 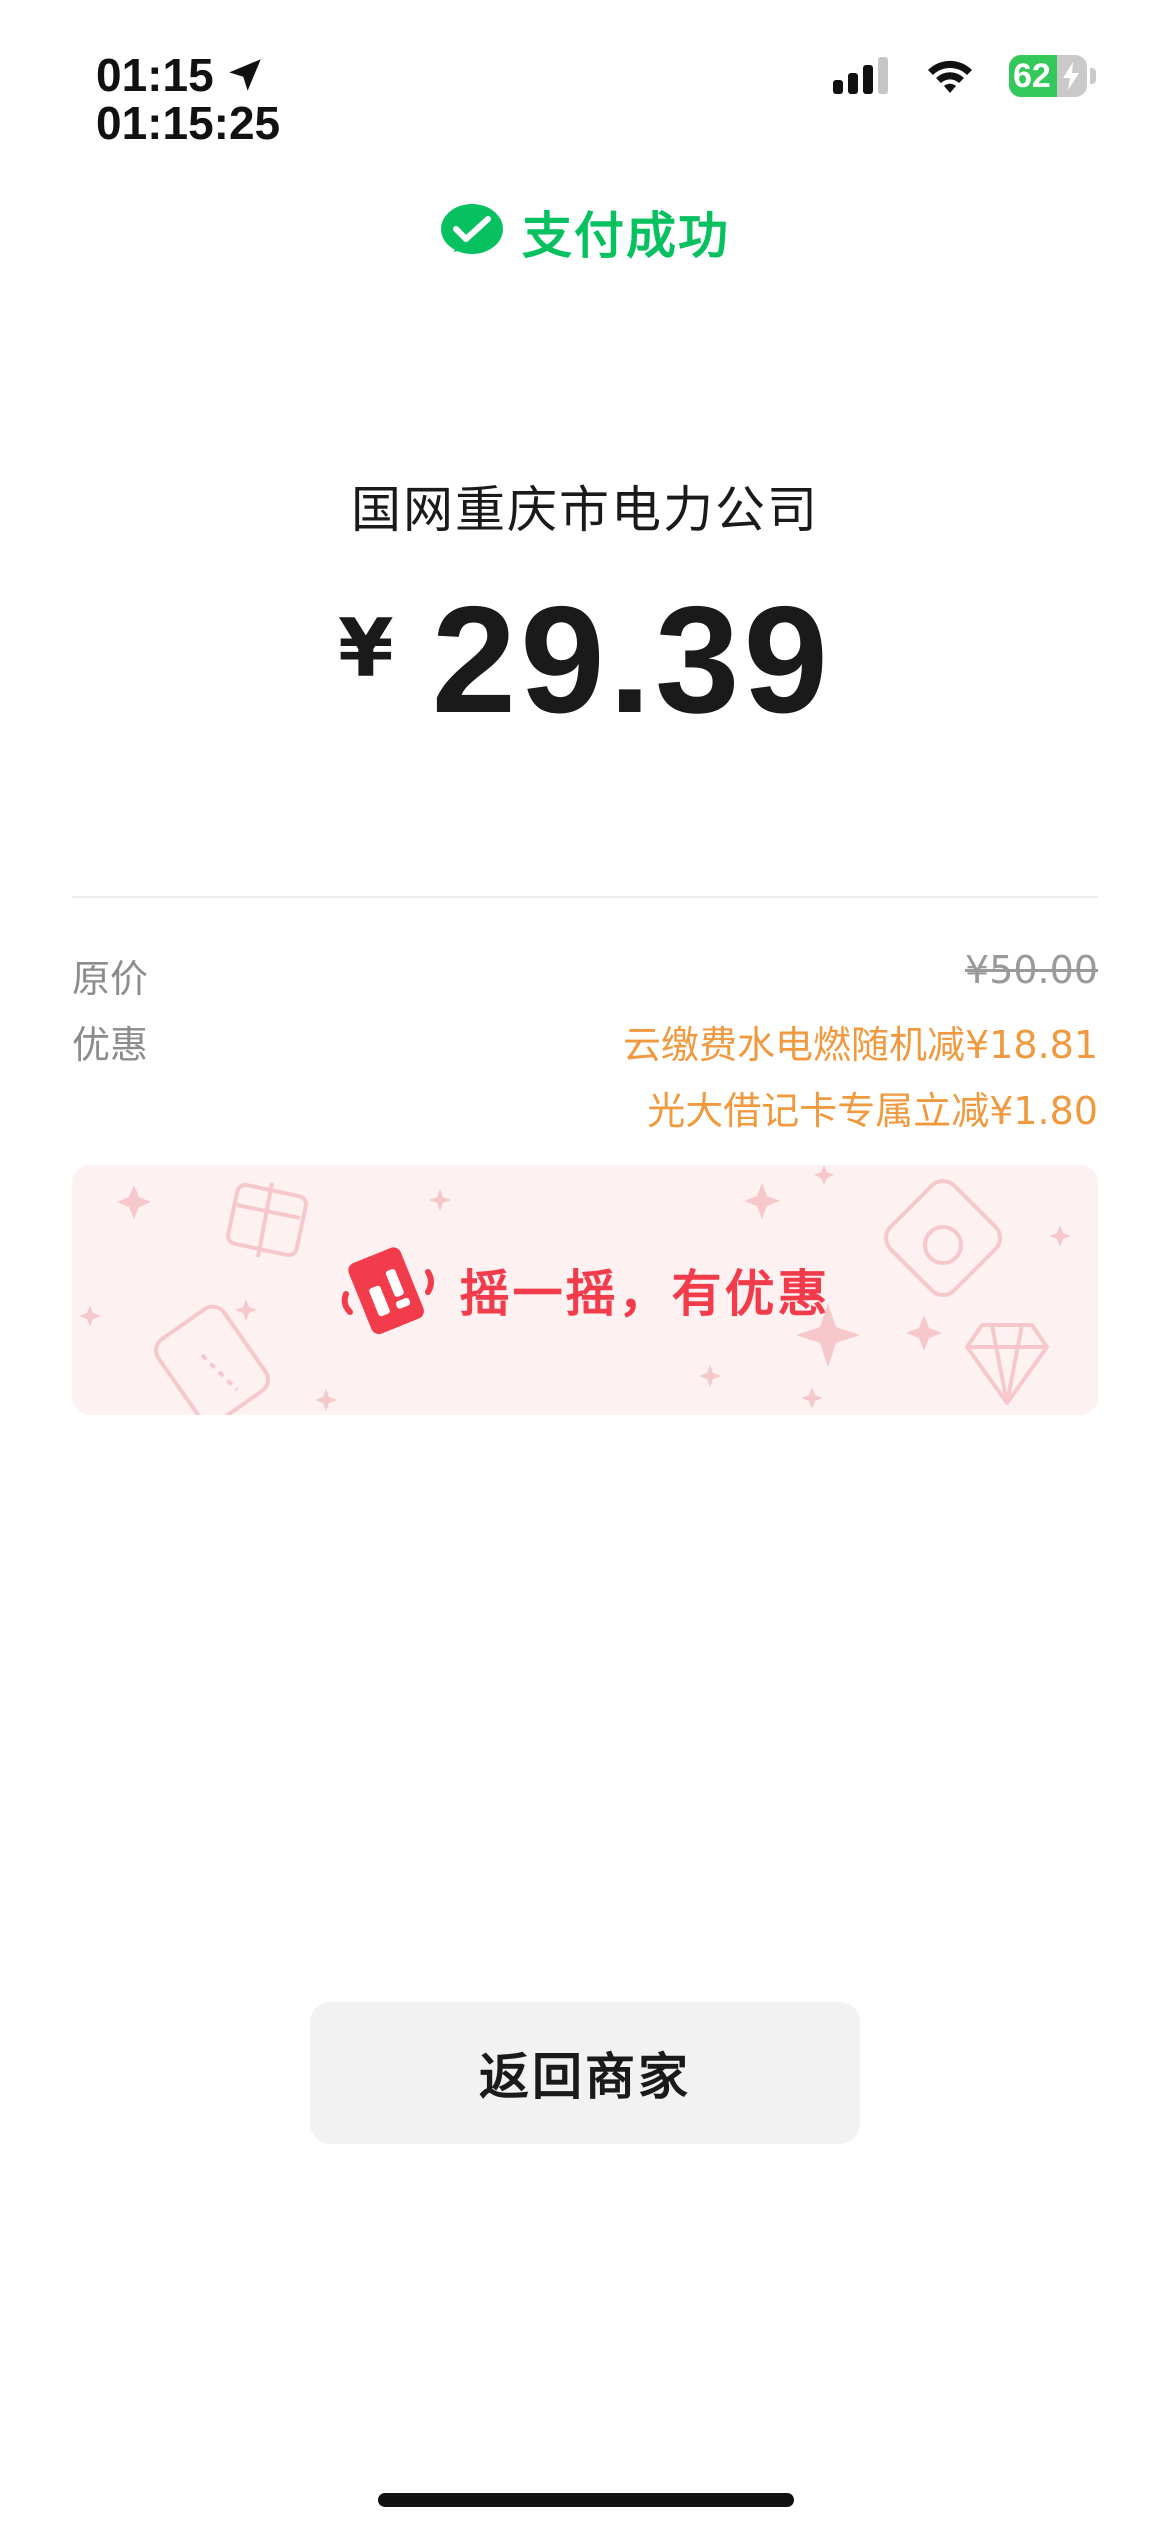 What do you see at coordinates (872, 1111) in the screenshot?
I see `discount-item: 光大借记卡专属立减¥1.80` at bounding box center [872, 1111].